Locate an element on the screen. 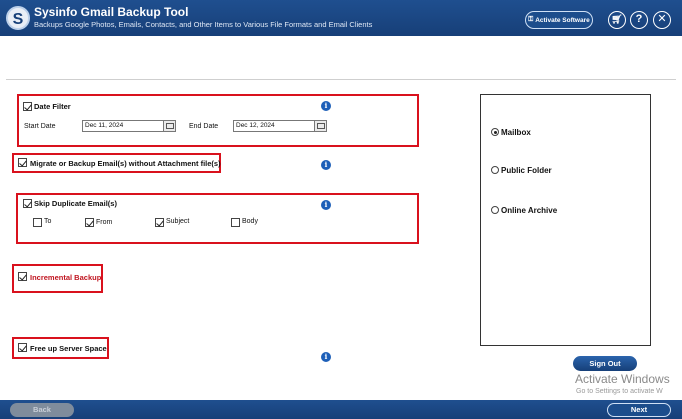 The width and height of the screenshot is (682, 419). activate-software-label: Activate Software is located at coordinates (562, 20).